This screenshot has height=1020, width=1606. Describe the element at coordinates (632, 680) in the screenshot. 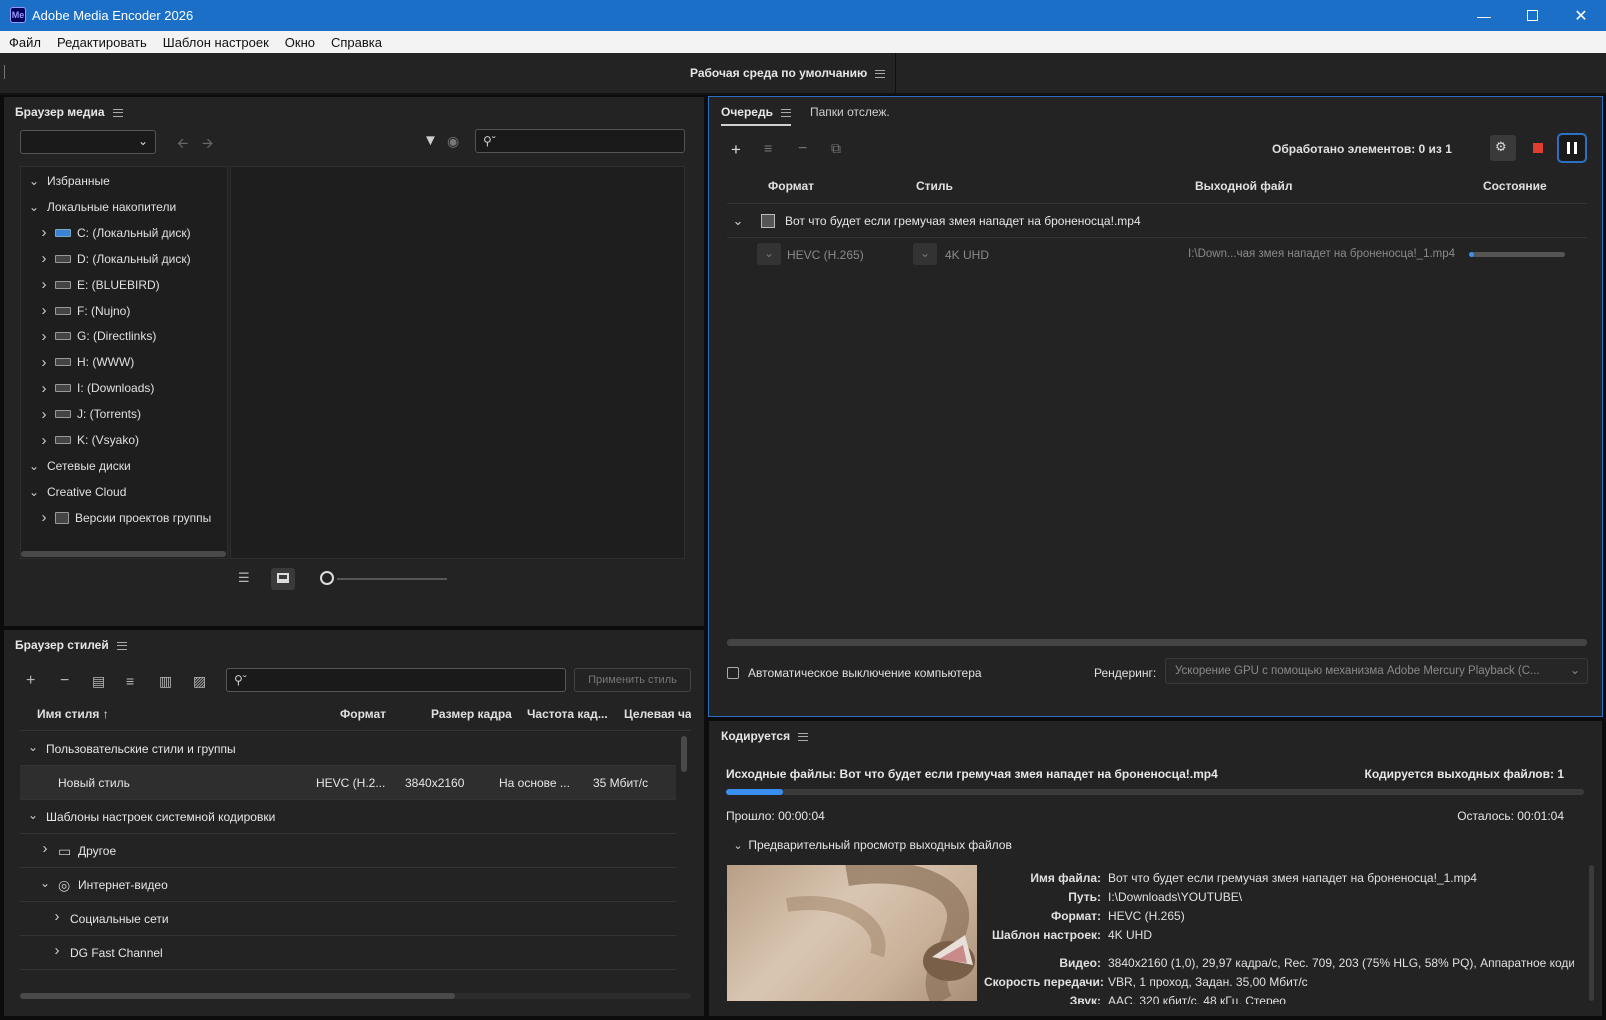

I see `apply-style-button: Применить стиль` at that location.